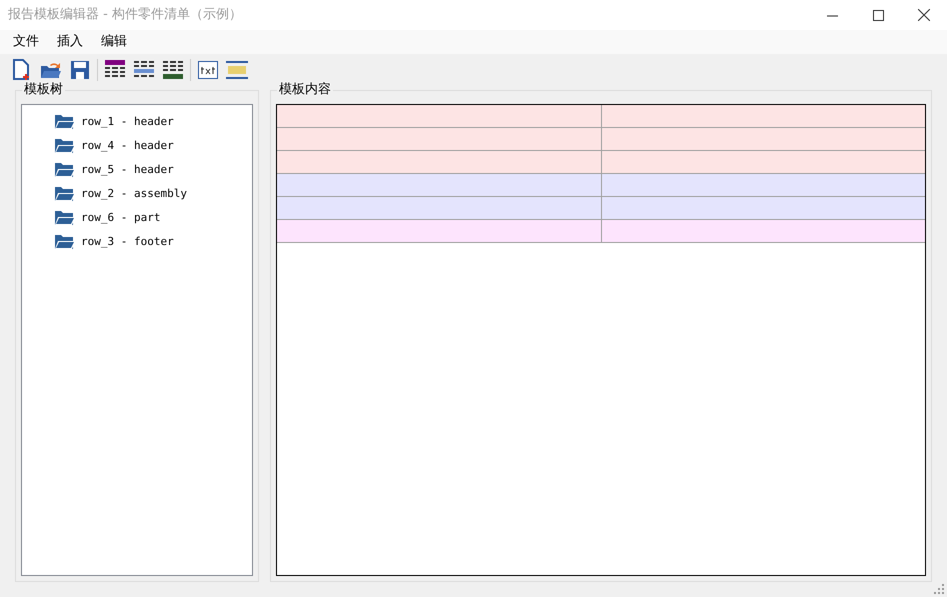  I want to click on tree-item: row_4 - header, so click(127, 146).